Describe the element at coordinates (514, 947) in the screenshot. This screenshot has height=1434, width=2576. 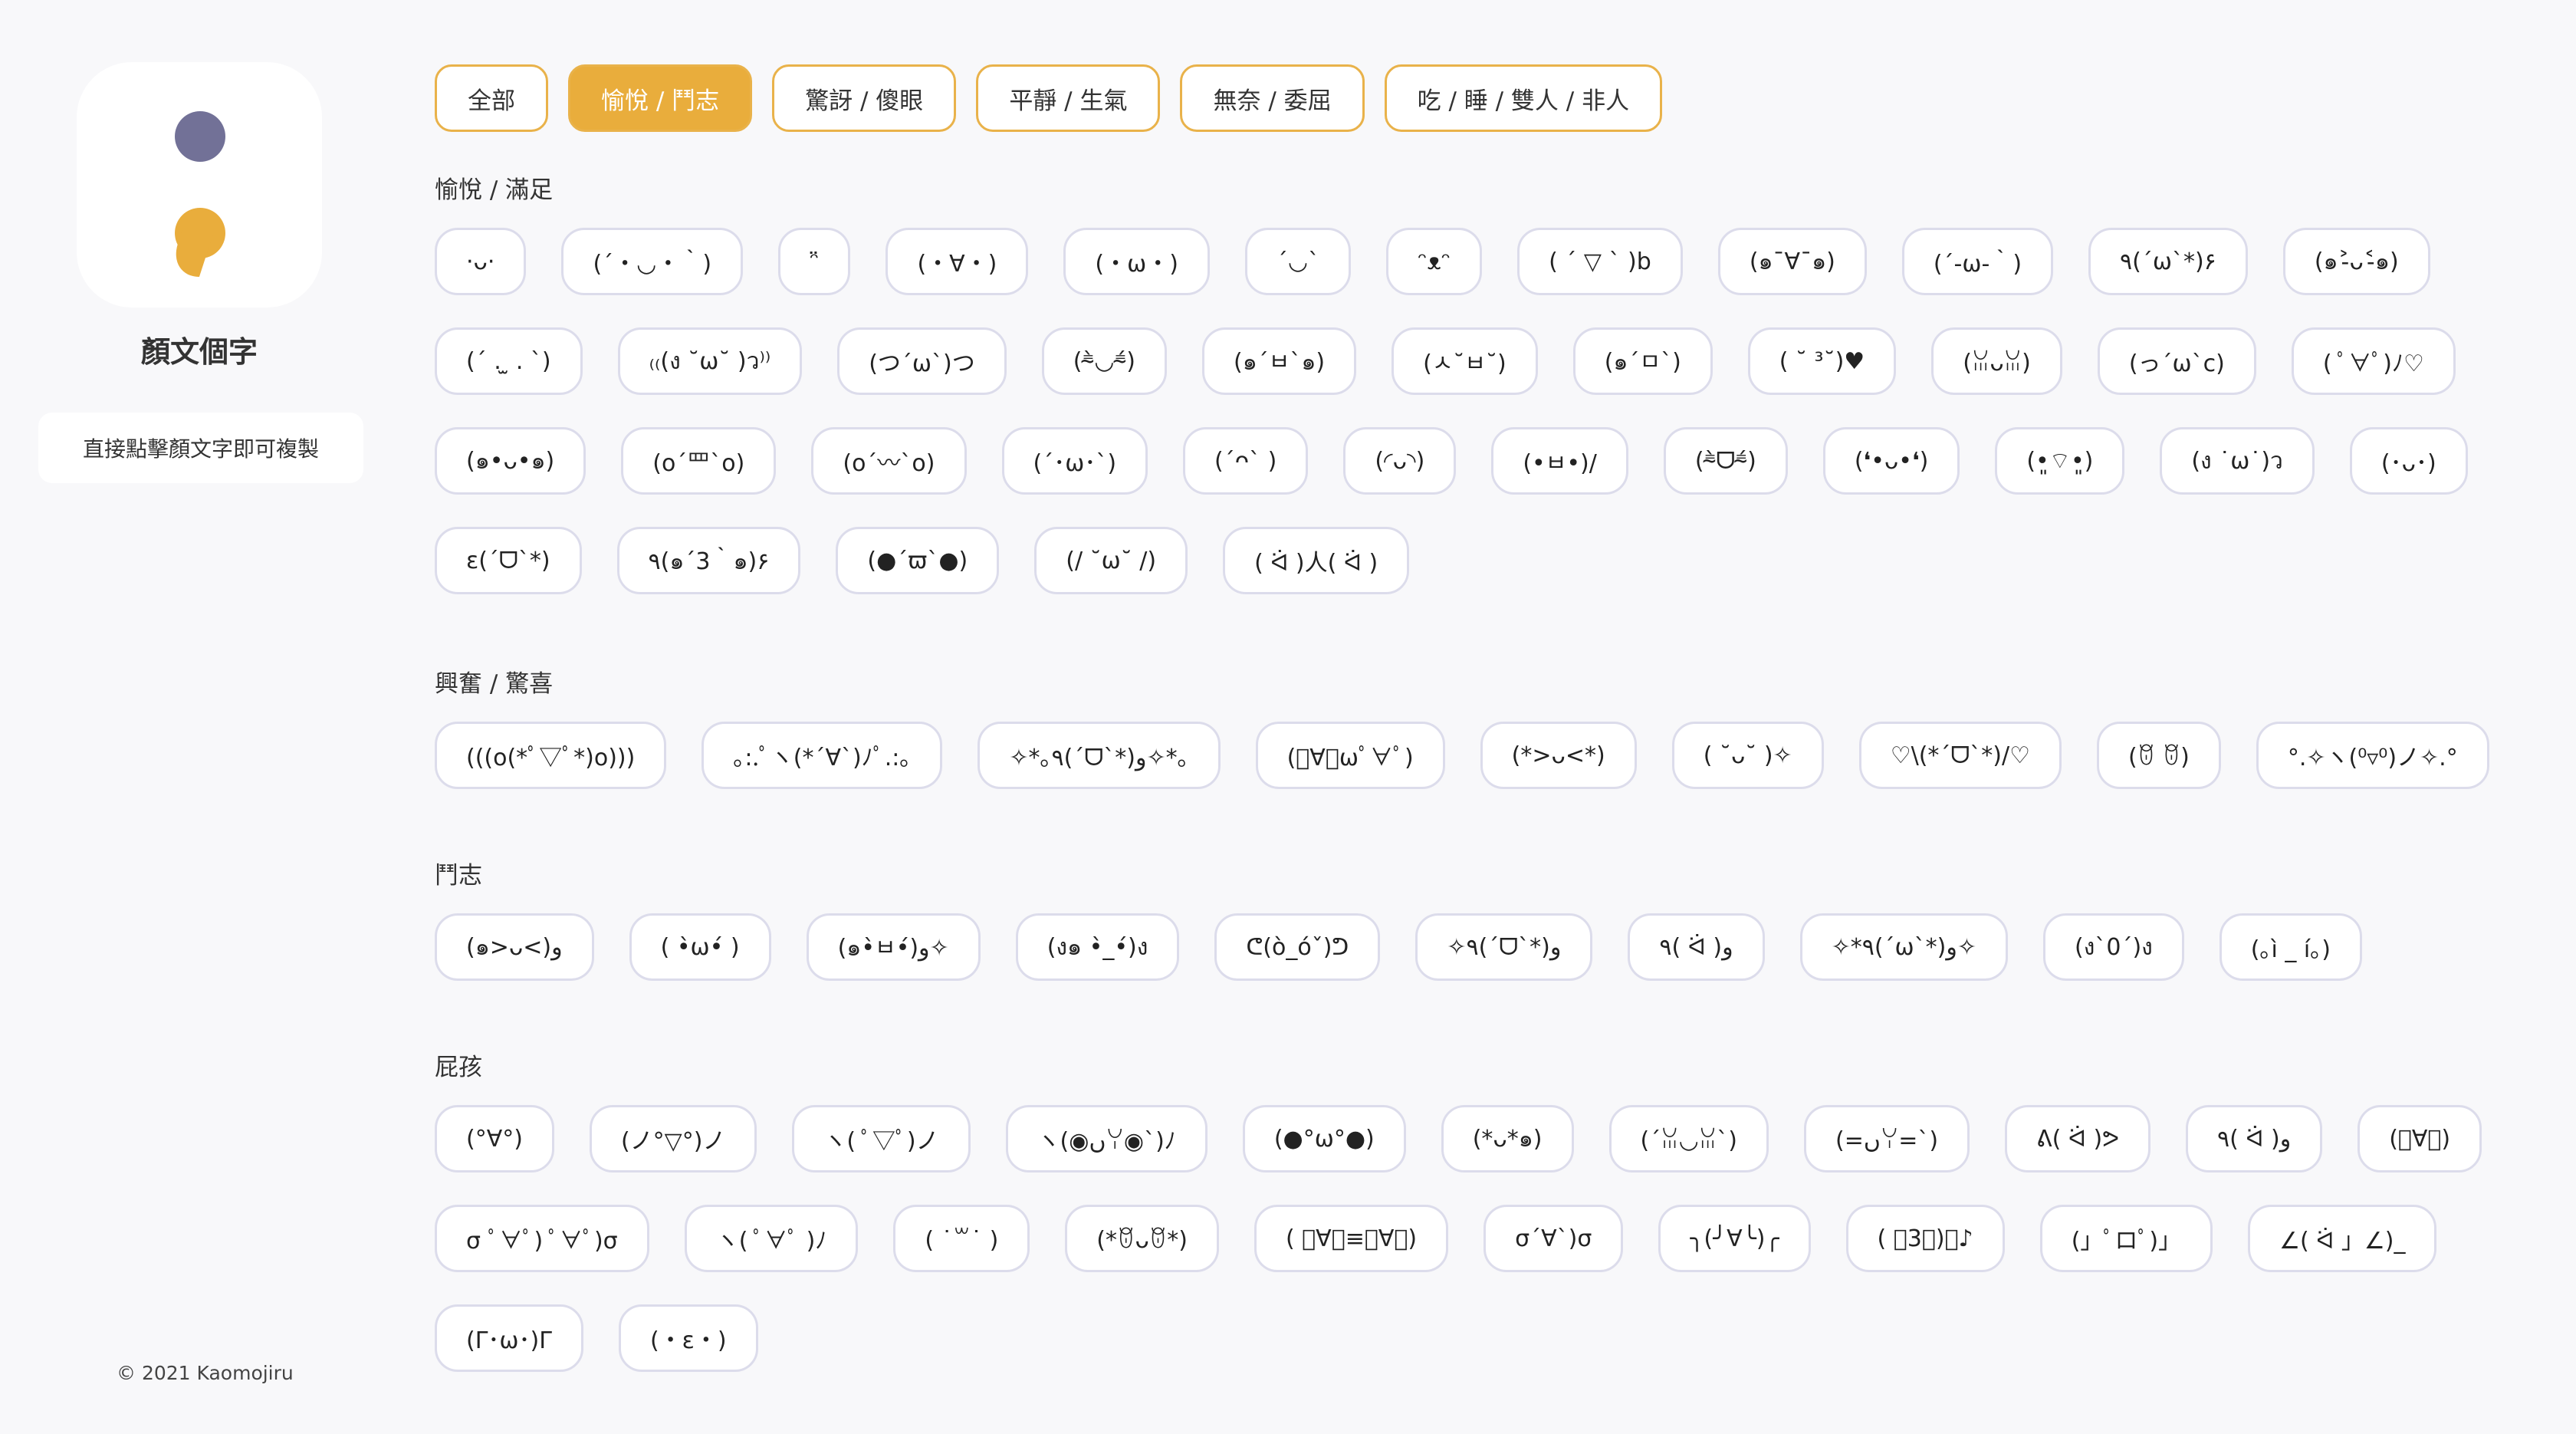
I see `kaomoji-chip: (๑>ᴗ<)و` at that location.